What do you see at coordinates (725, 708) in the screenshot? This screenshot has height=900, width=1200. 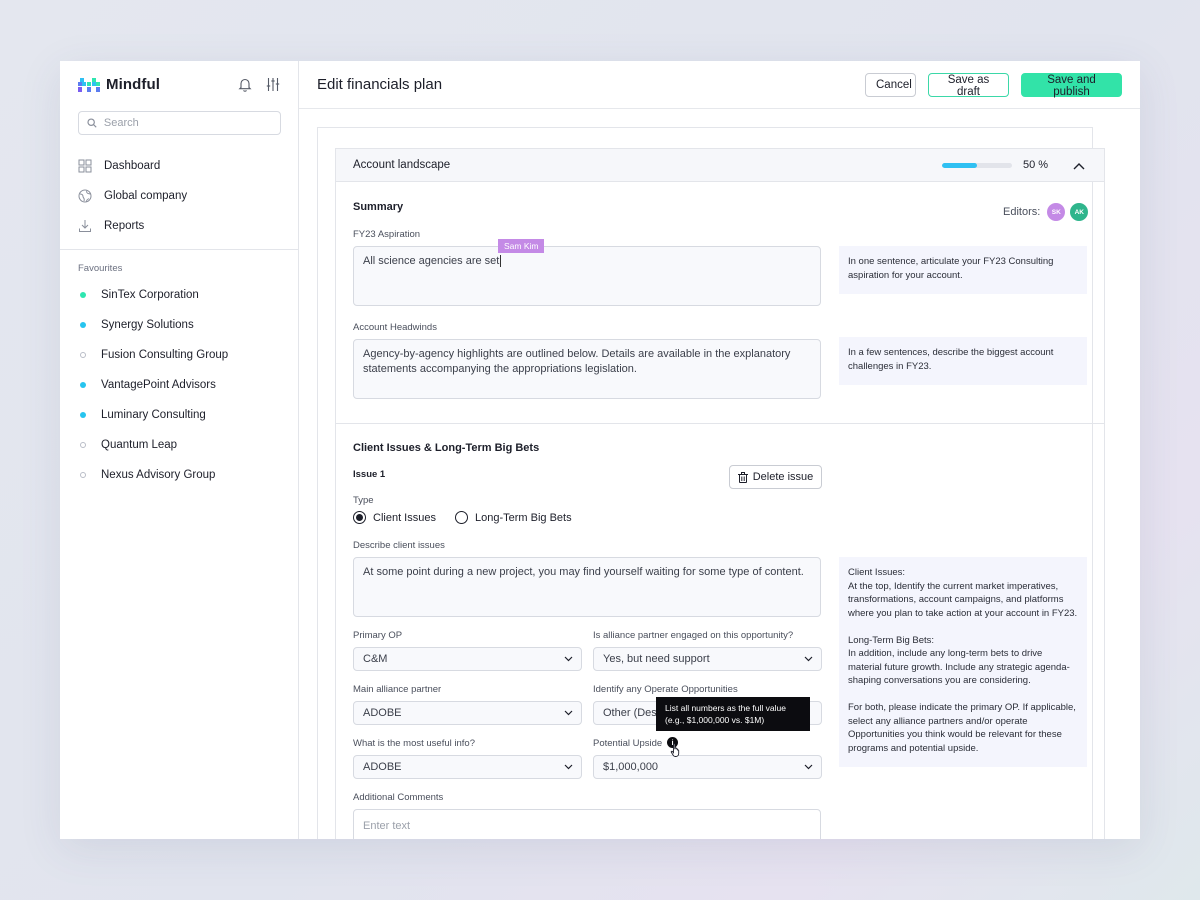 I see `tooltip-line: List all numbers as the full value` at bounding box center [725, 708].